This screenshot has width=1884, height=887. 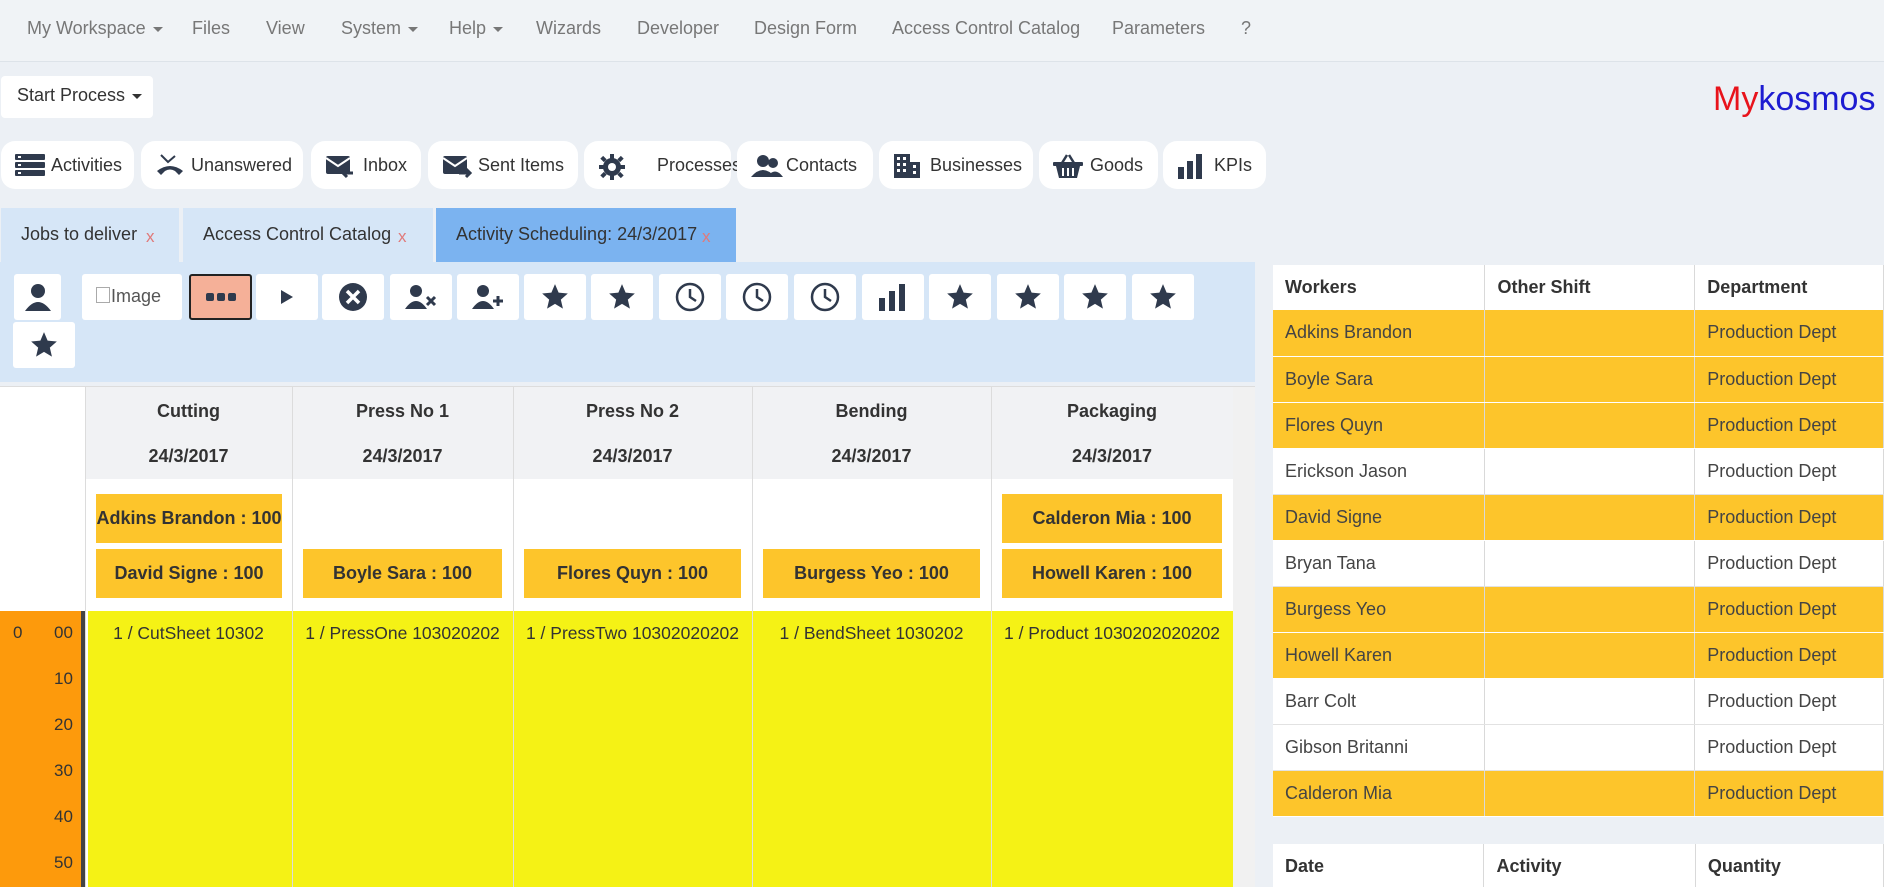 I want to click on start-process-button: Start Process, so click(x=77, y=97).